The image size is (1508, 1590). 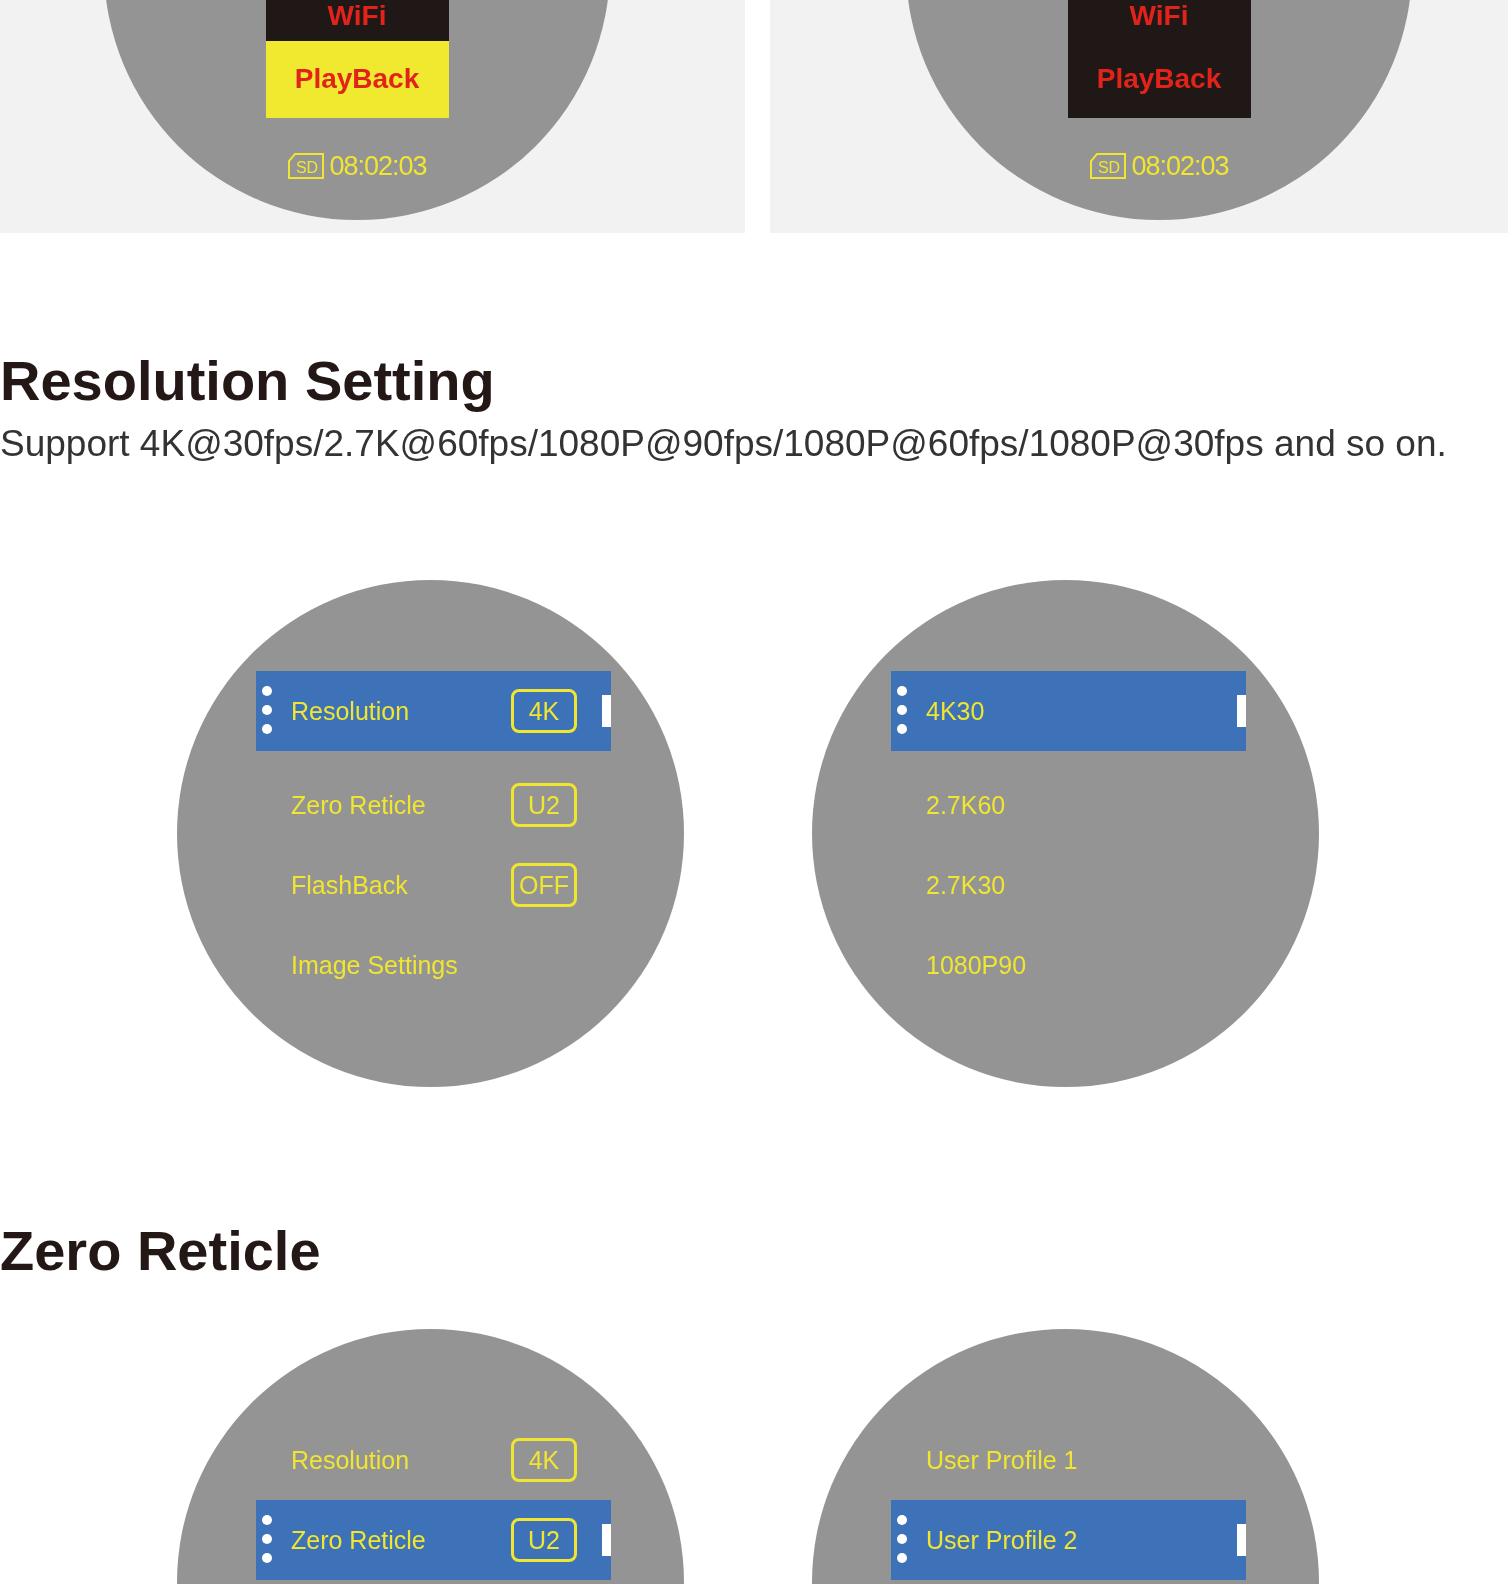 I want to click on menu-item: 1080P90, so click(x=1068, y=965).